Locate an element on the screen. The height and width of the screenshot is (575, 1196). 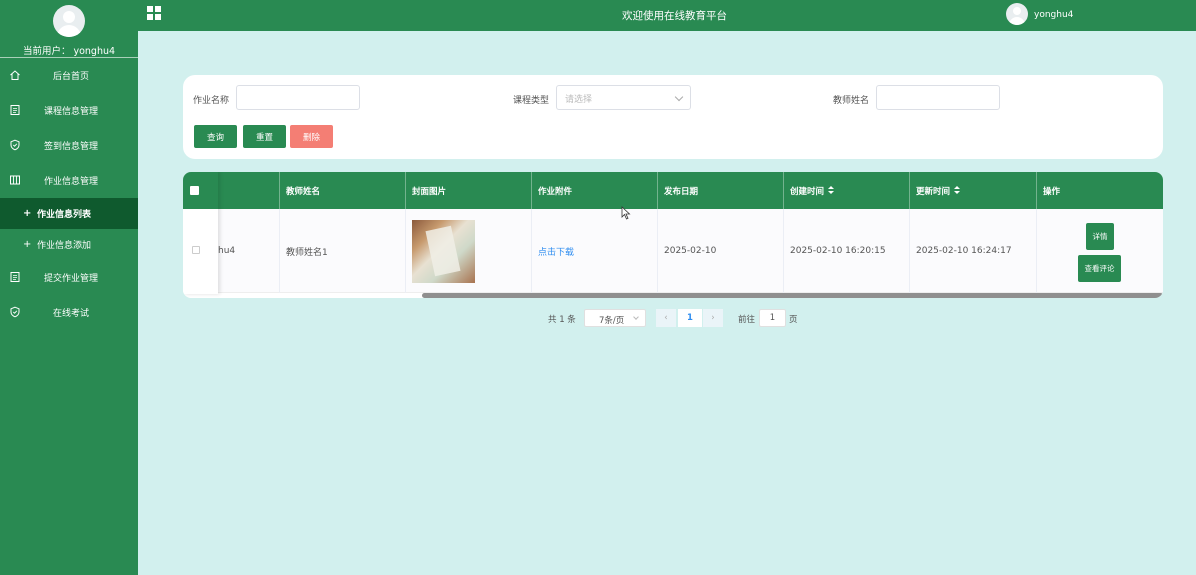
sidebar-subitem-label: 作业信息列表 is located at coordinates (64, 215).